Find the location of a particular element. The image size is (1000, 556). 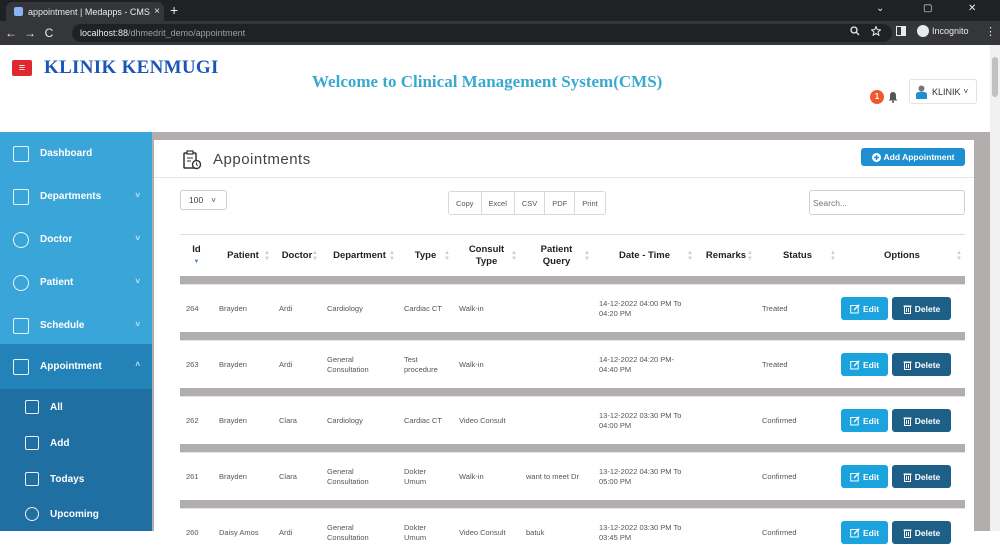

url-field: localhost:88/dhmedrit_demo/appointment is located at coordinates (482, 33).